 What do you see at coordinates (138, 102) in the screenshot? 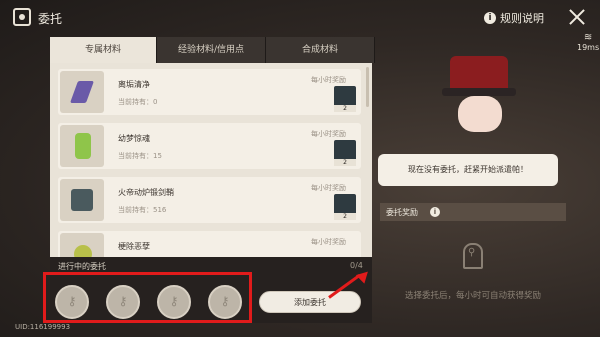
I see `material-held: 当前持有：0` at bounding box center [138, 102].